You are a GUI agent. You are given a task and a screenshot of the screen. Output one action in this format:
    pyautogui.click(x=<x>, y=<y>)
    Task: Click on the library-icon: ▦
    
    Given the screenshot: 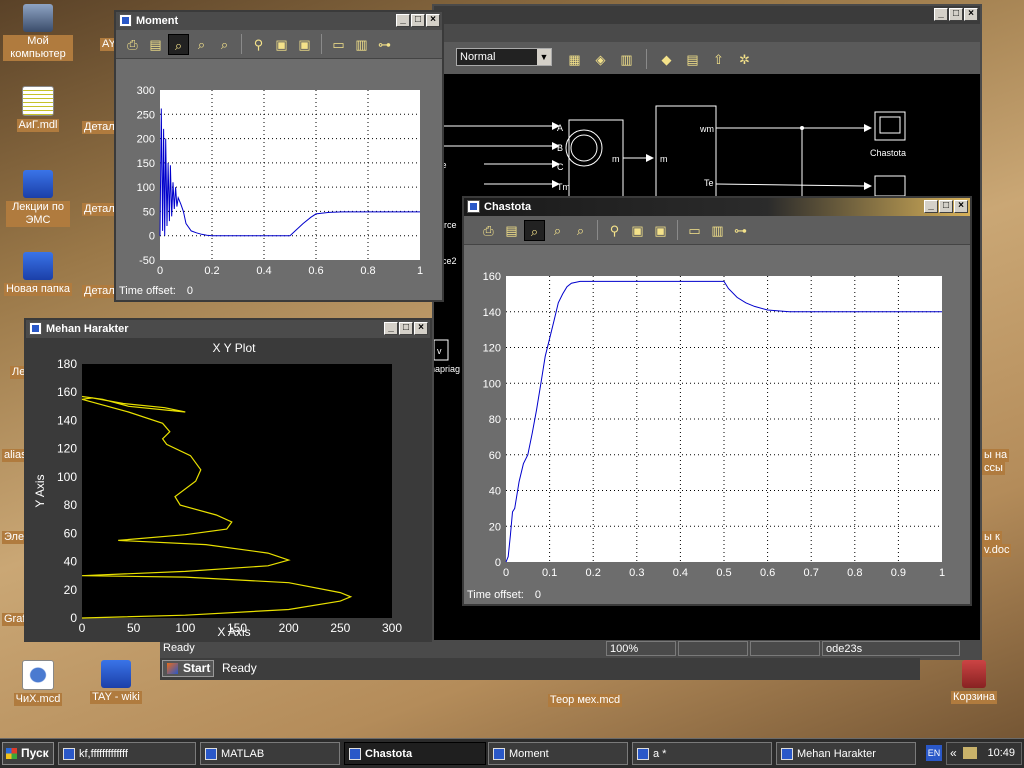 What is the action you would take?
    pyautogui.click(x=574, y=59)
    